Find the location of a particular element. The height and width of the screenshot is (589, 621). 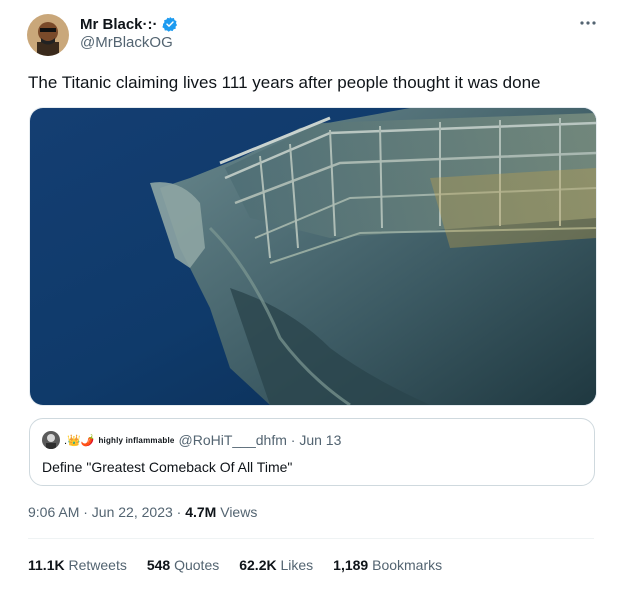

quoted-name-emojis: .👑🌶️ is located at coordinates (79, 440).